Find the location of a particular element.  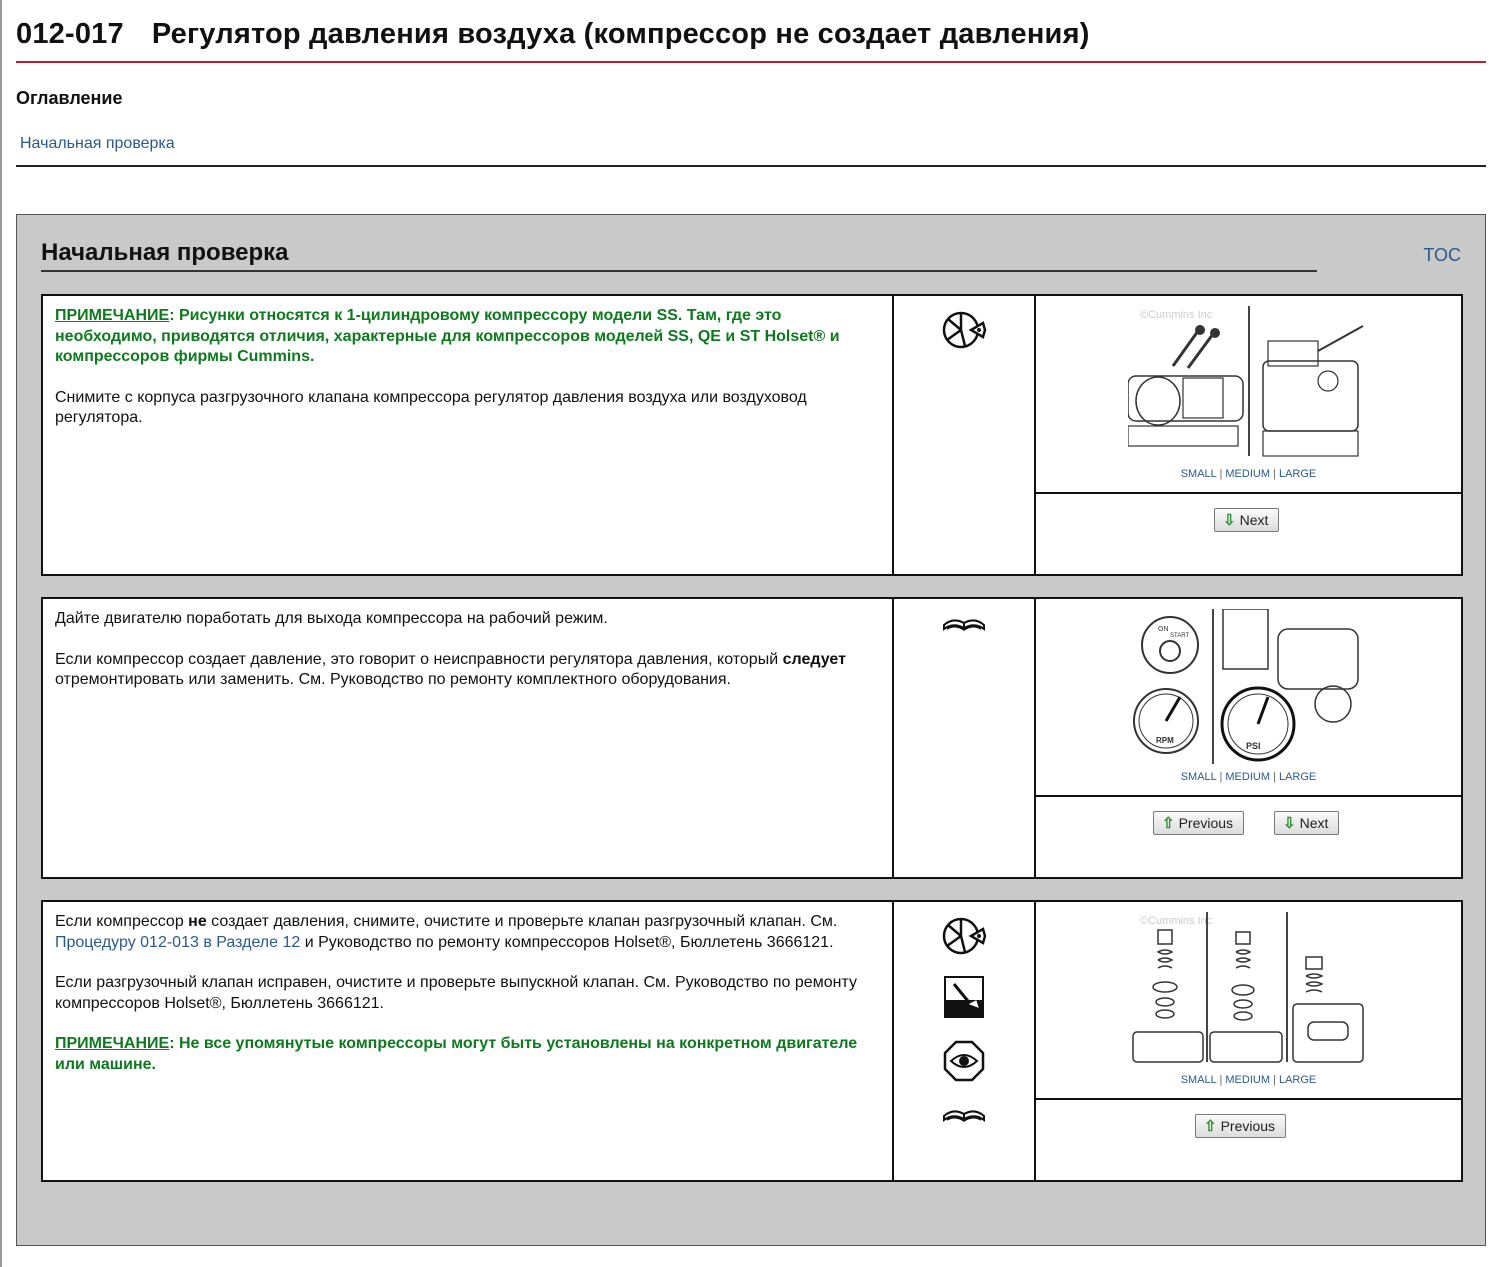

step-3-icons is located at coordinates (965, 1041).